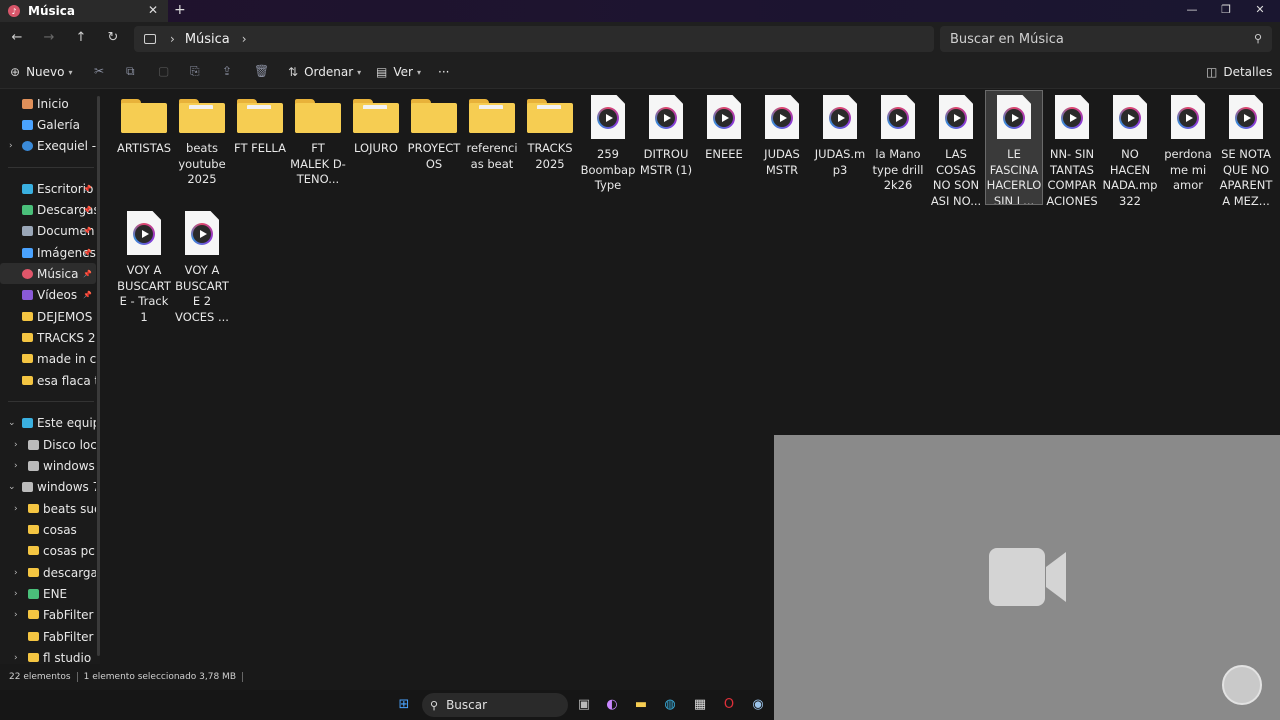 The height and width of the screenshot is (720, 1280). What do you see at coordinates (1192, 9) in the screenshot?
I see `minimize-button: —` at bounding box center [1192, 9].